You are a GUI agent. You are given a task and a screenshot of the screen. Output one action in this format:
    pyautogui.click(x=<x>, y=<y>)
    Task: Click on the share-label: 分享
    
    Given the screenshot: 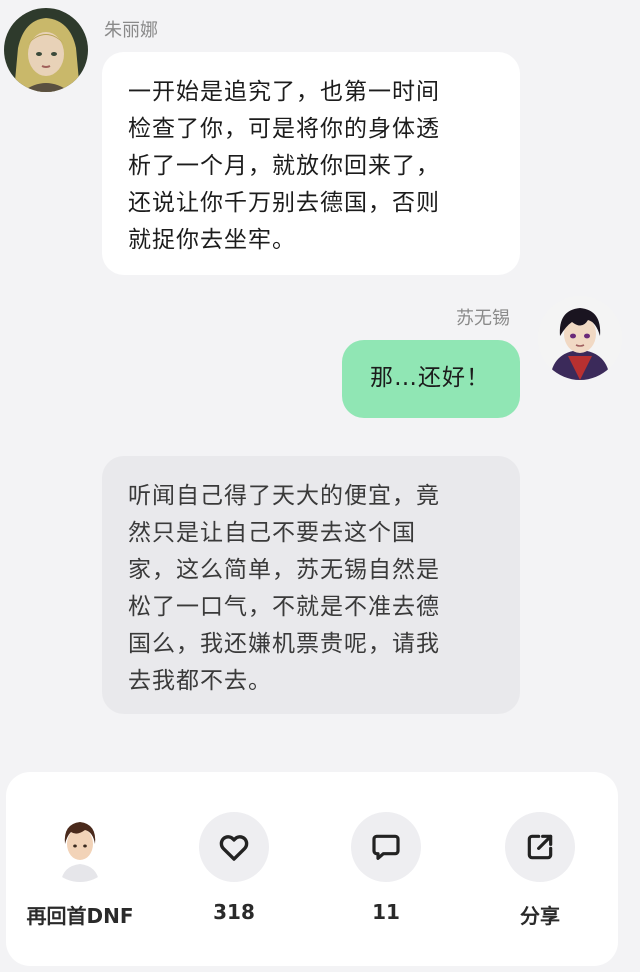 What is the action you would take?
    pyautogui.click(x=540, y=916)
    